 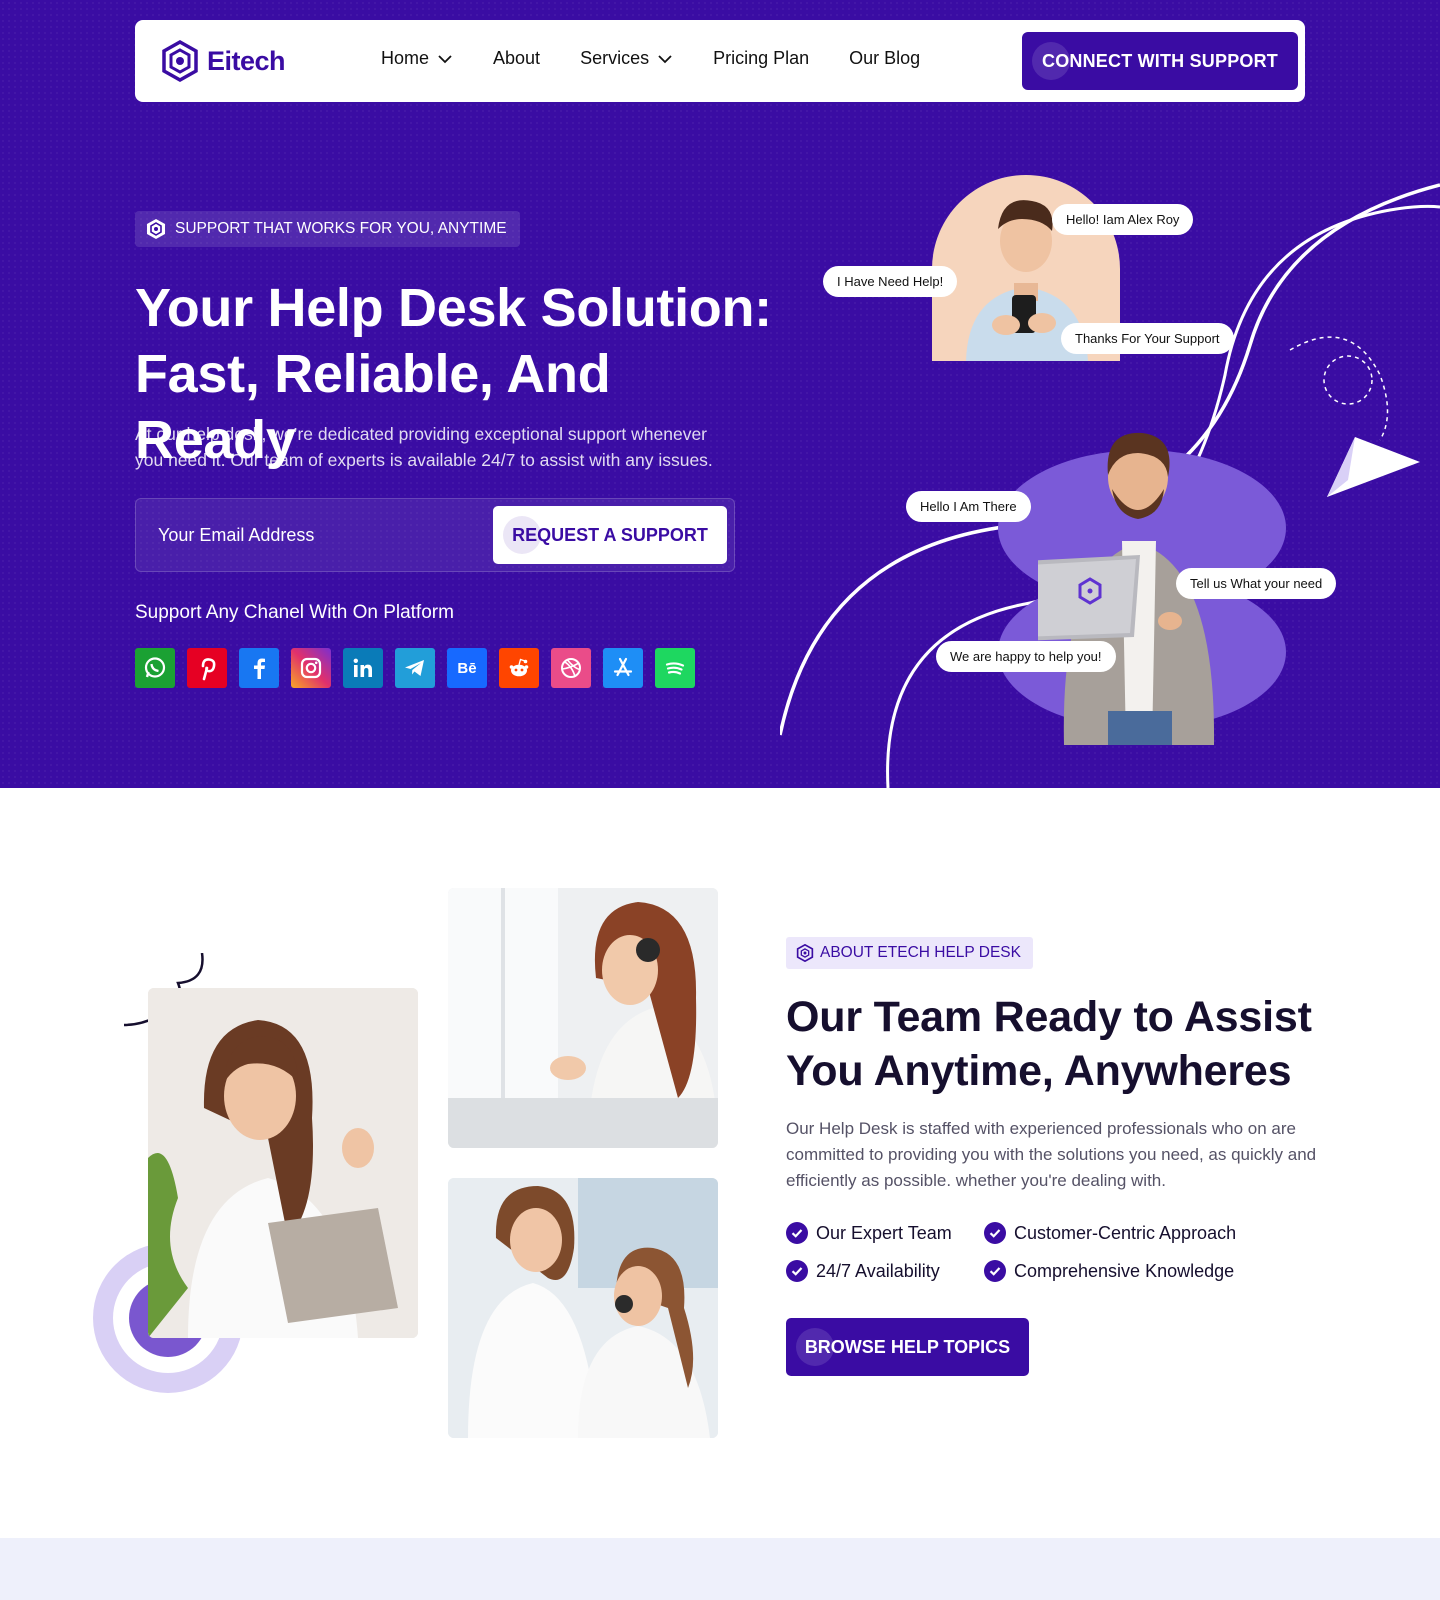 I want to click on channel-icons: Bē, so click(x=415, y=668).